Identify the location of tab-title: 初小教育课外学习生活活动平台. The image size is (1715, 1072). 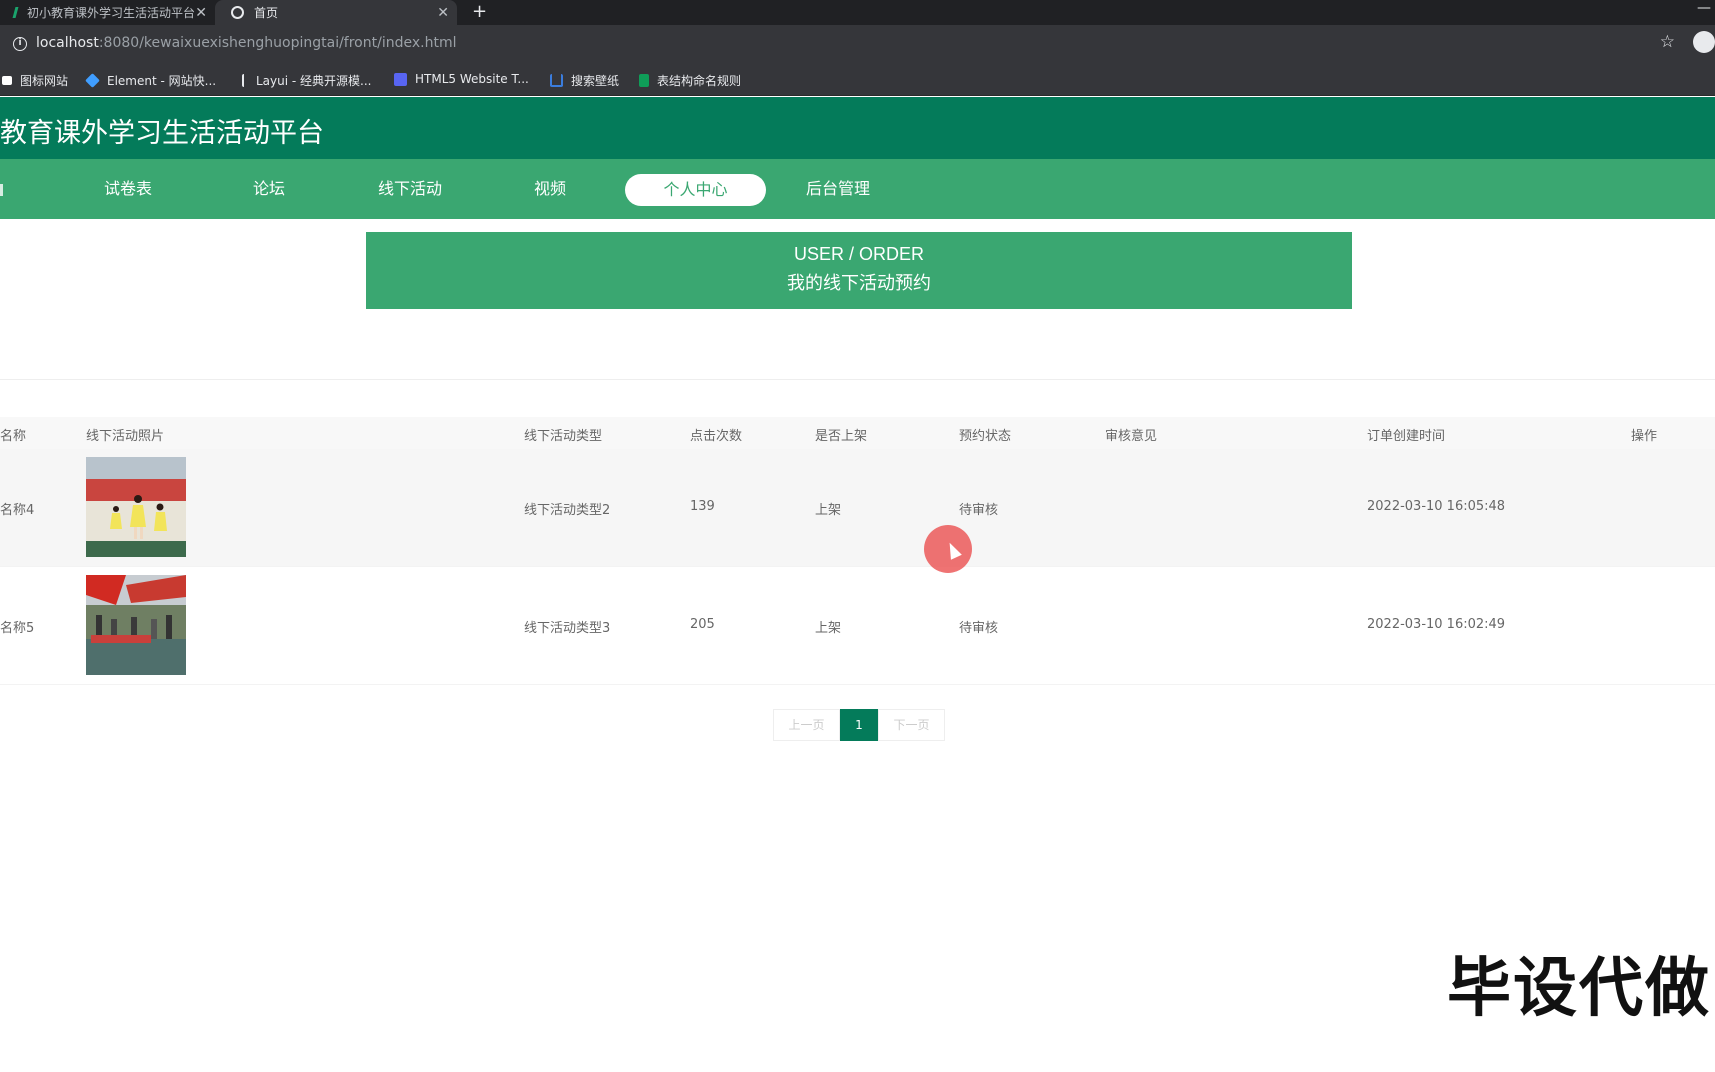
(111, 13).